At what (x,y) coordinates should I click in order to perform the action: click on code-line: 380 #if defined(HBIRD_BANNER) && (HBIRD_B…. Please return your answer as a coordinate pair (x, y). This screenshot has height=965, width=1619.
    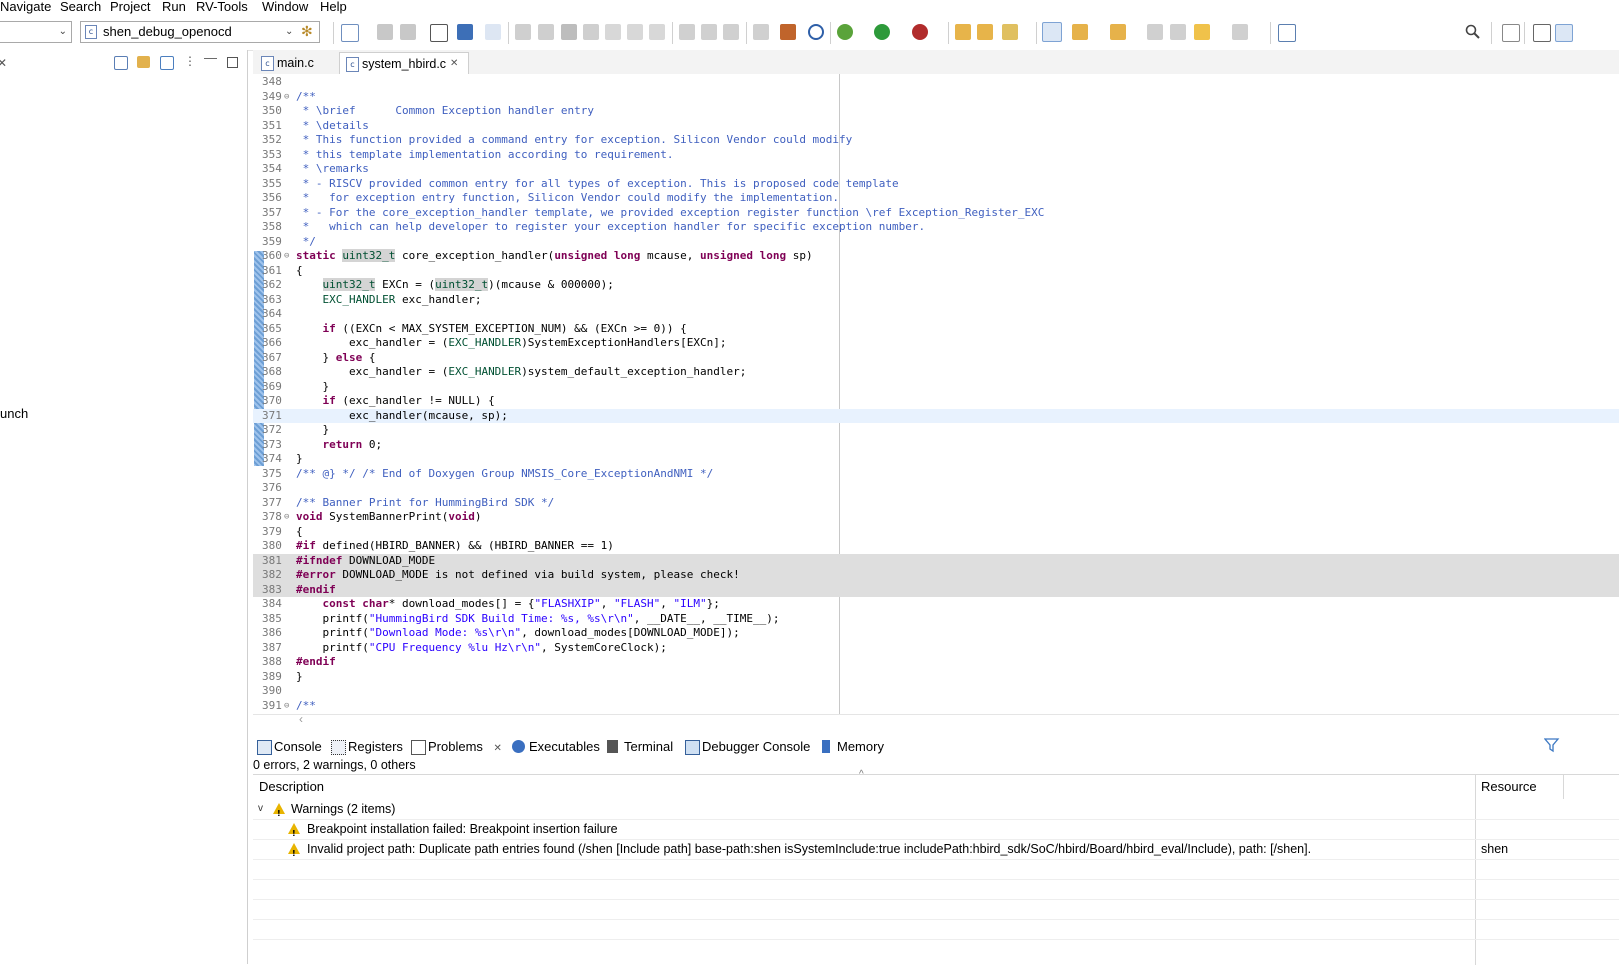
    Looking at the image, I should click on (936, 546).